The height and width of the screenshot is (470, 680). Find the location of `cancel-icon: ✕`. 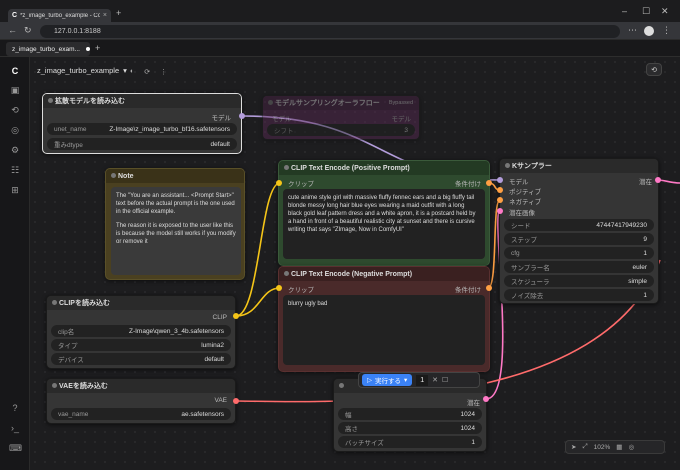

cancel-icon: ✕ is located at coordinates (435, 380).